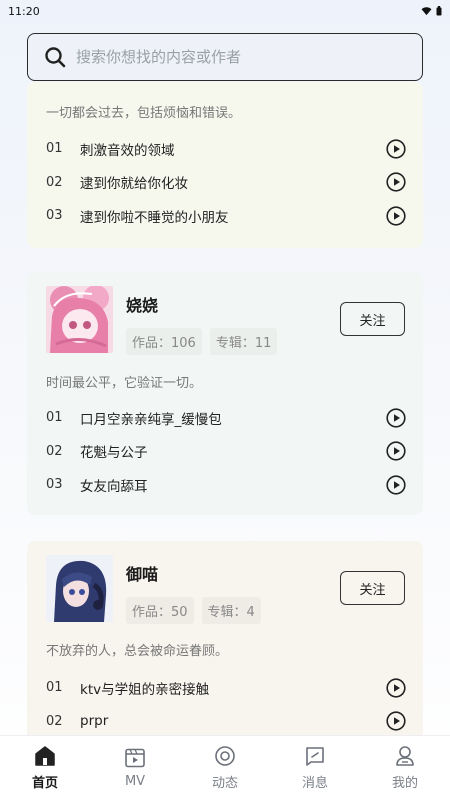 Image resolution: width=450 pixels, height=800 pixels. Describe the element at coordinates (226, 688) in the screenshot. I see `song-item: 01 ktv与学姐的亲密接触` at that location.